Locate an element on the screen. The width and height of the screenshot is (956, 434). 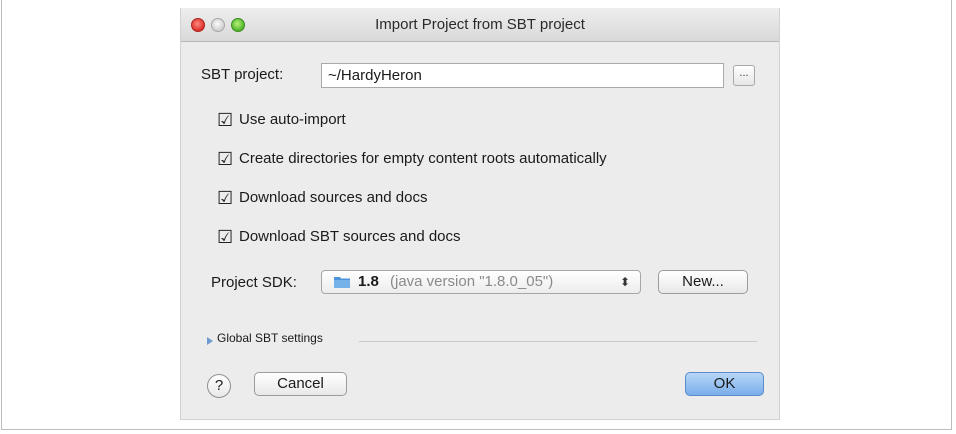
sbt-project-label: SBT project: is located at coordinates (242, 74).